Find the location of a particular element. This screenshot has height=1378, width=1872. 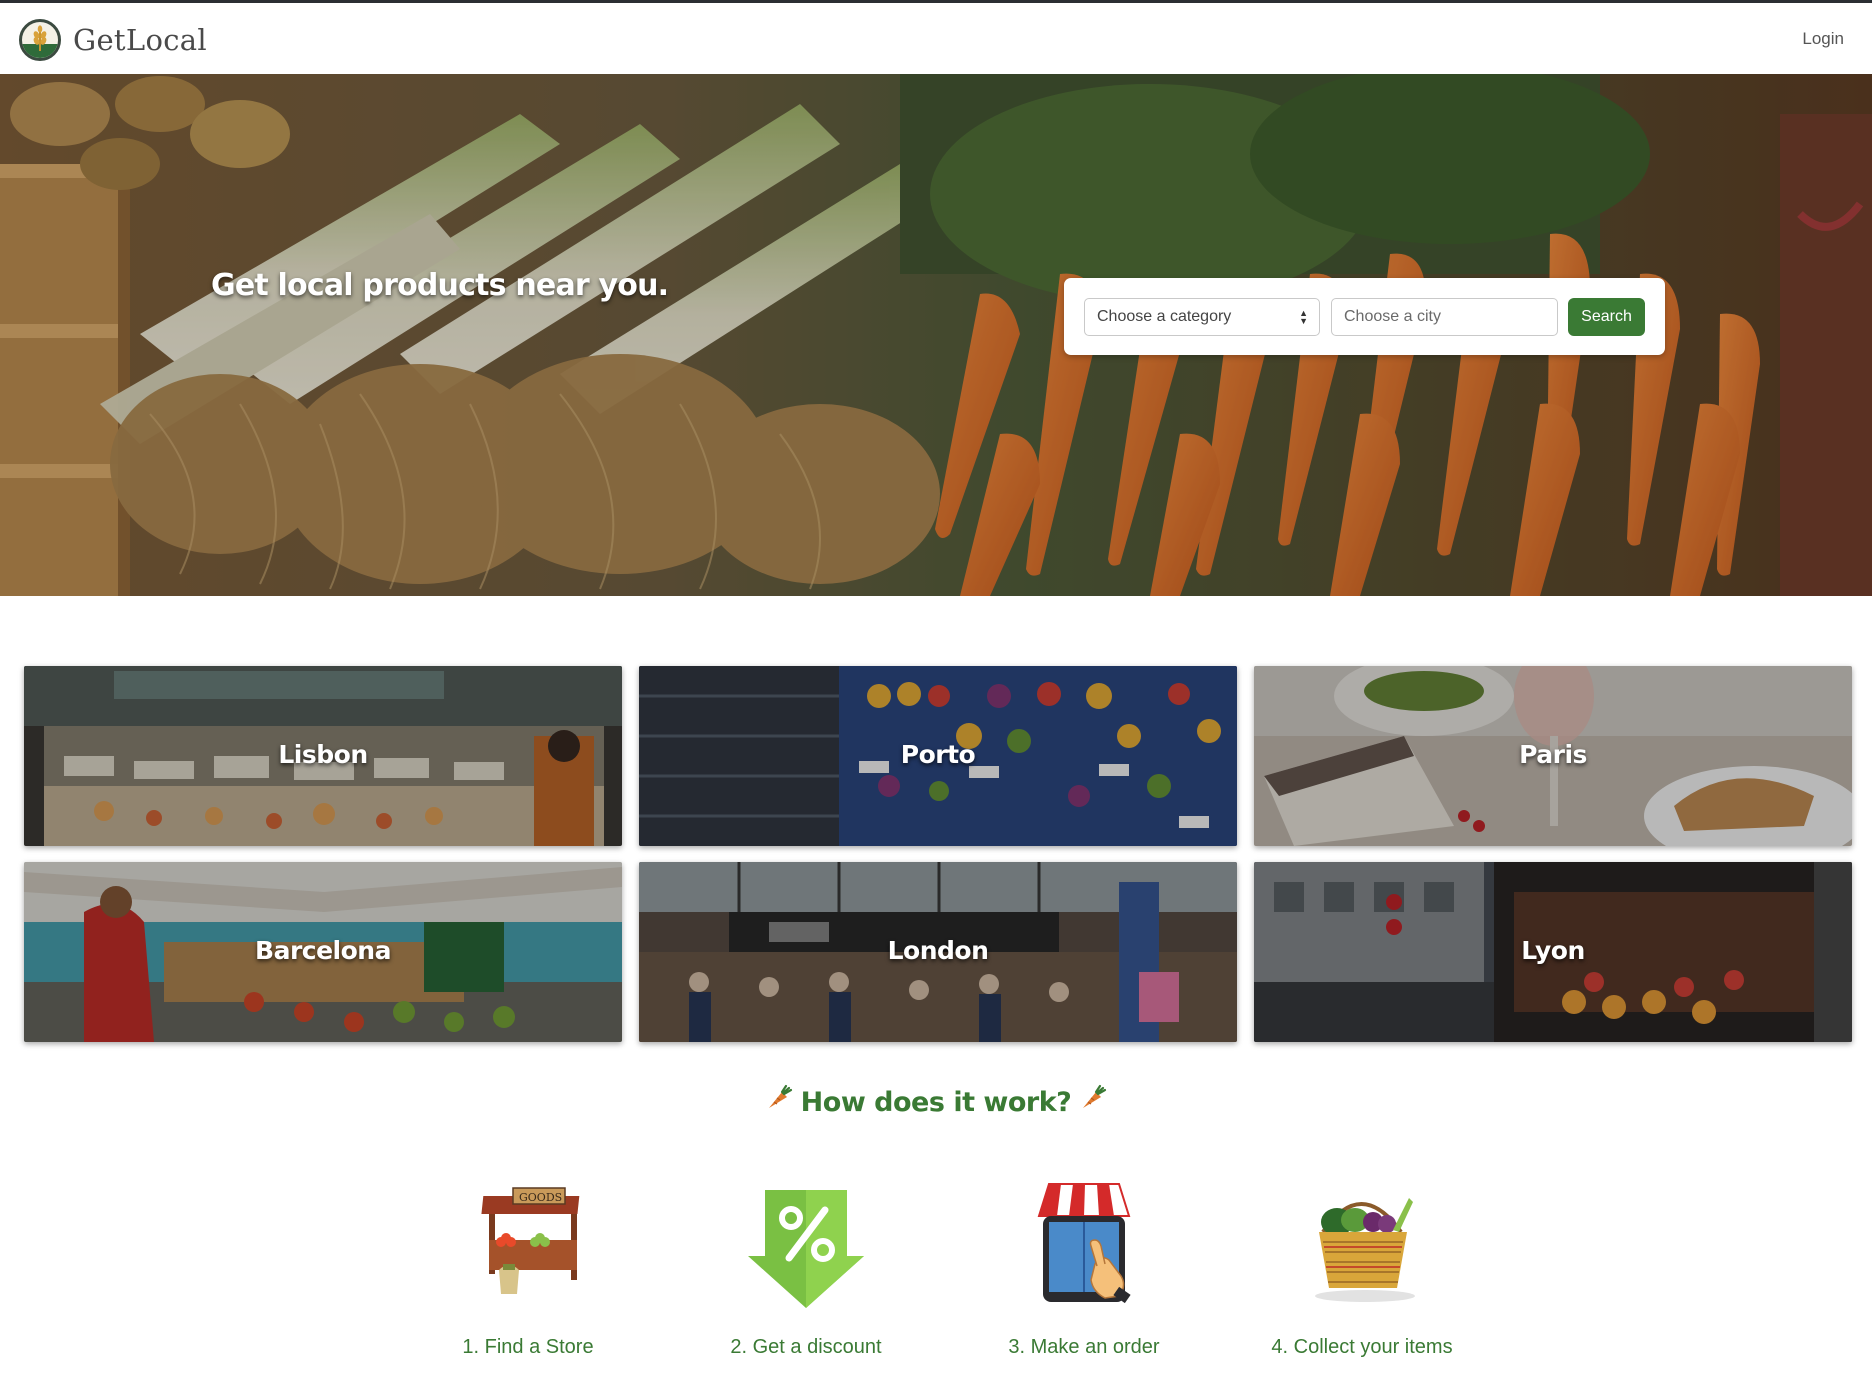

wheat-logo-icon is located at coordinates (40, 40).